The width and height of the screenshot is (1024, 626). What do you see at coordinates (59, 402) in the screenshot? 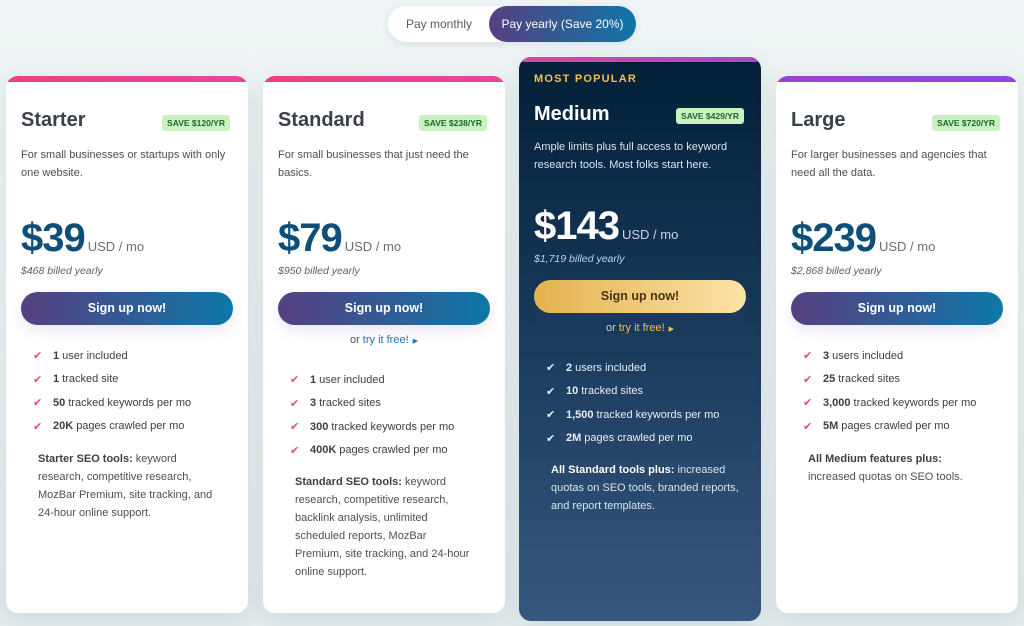
I see `feature-value: 50` at bounding box center [59, 402].